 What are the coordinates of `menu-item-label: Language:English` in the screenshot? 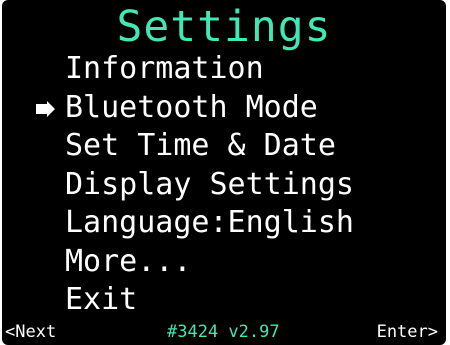 It's located at (209, 222).